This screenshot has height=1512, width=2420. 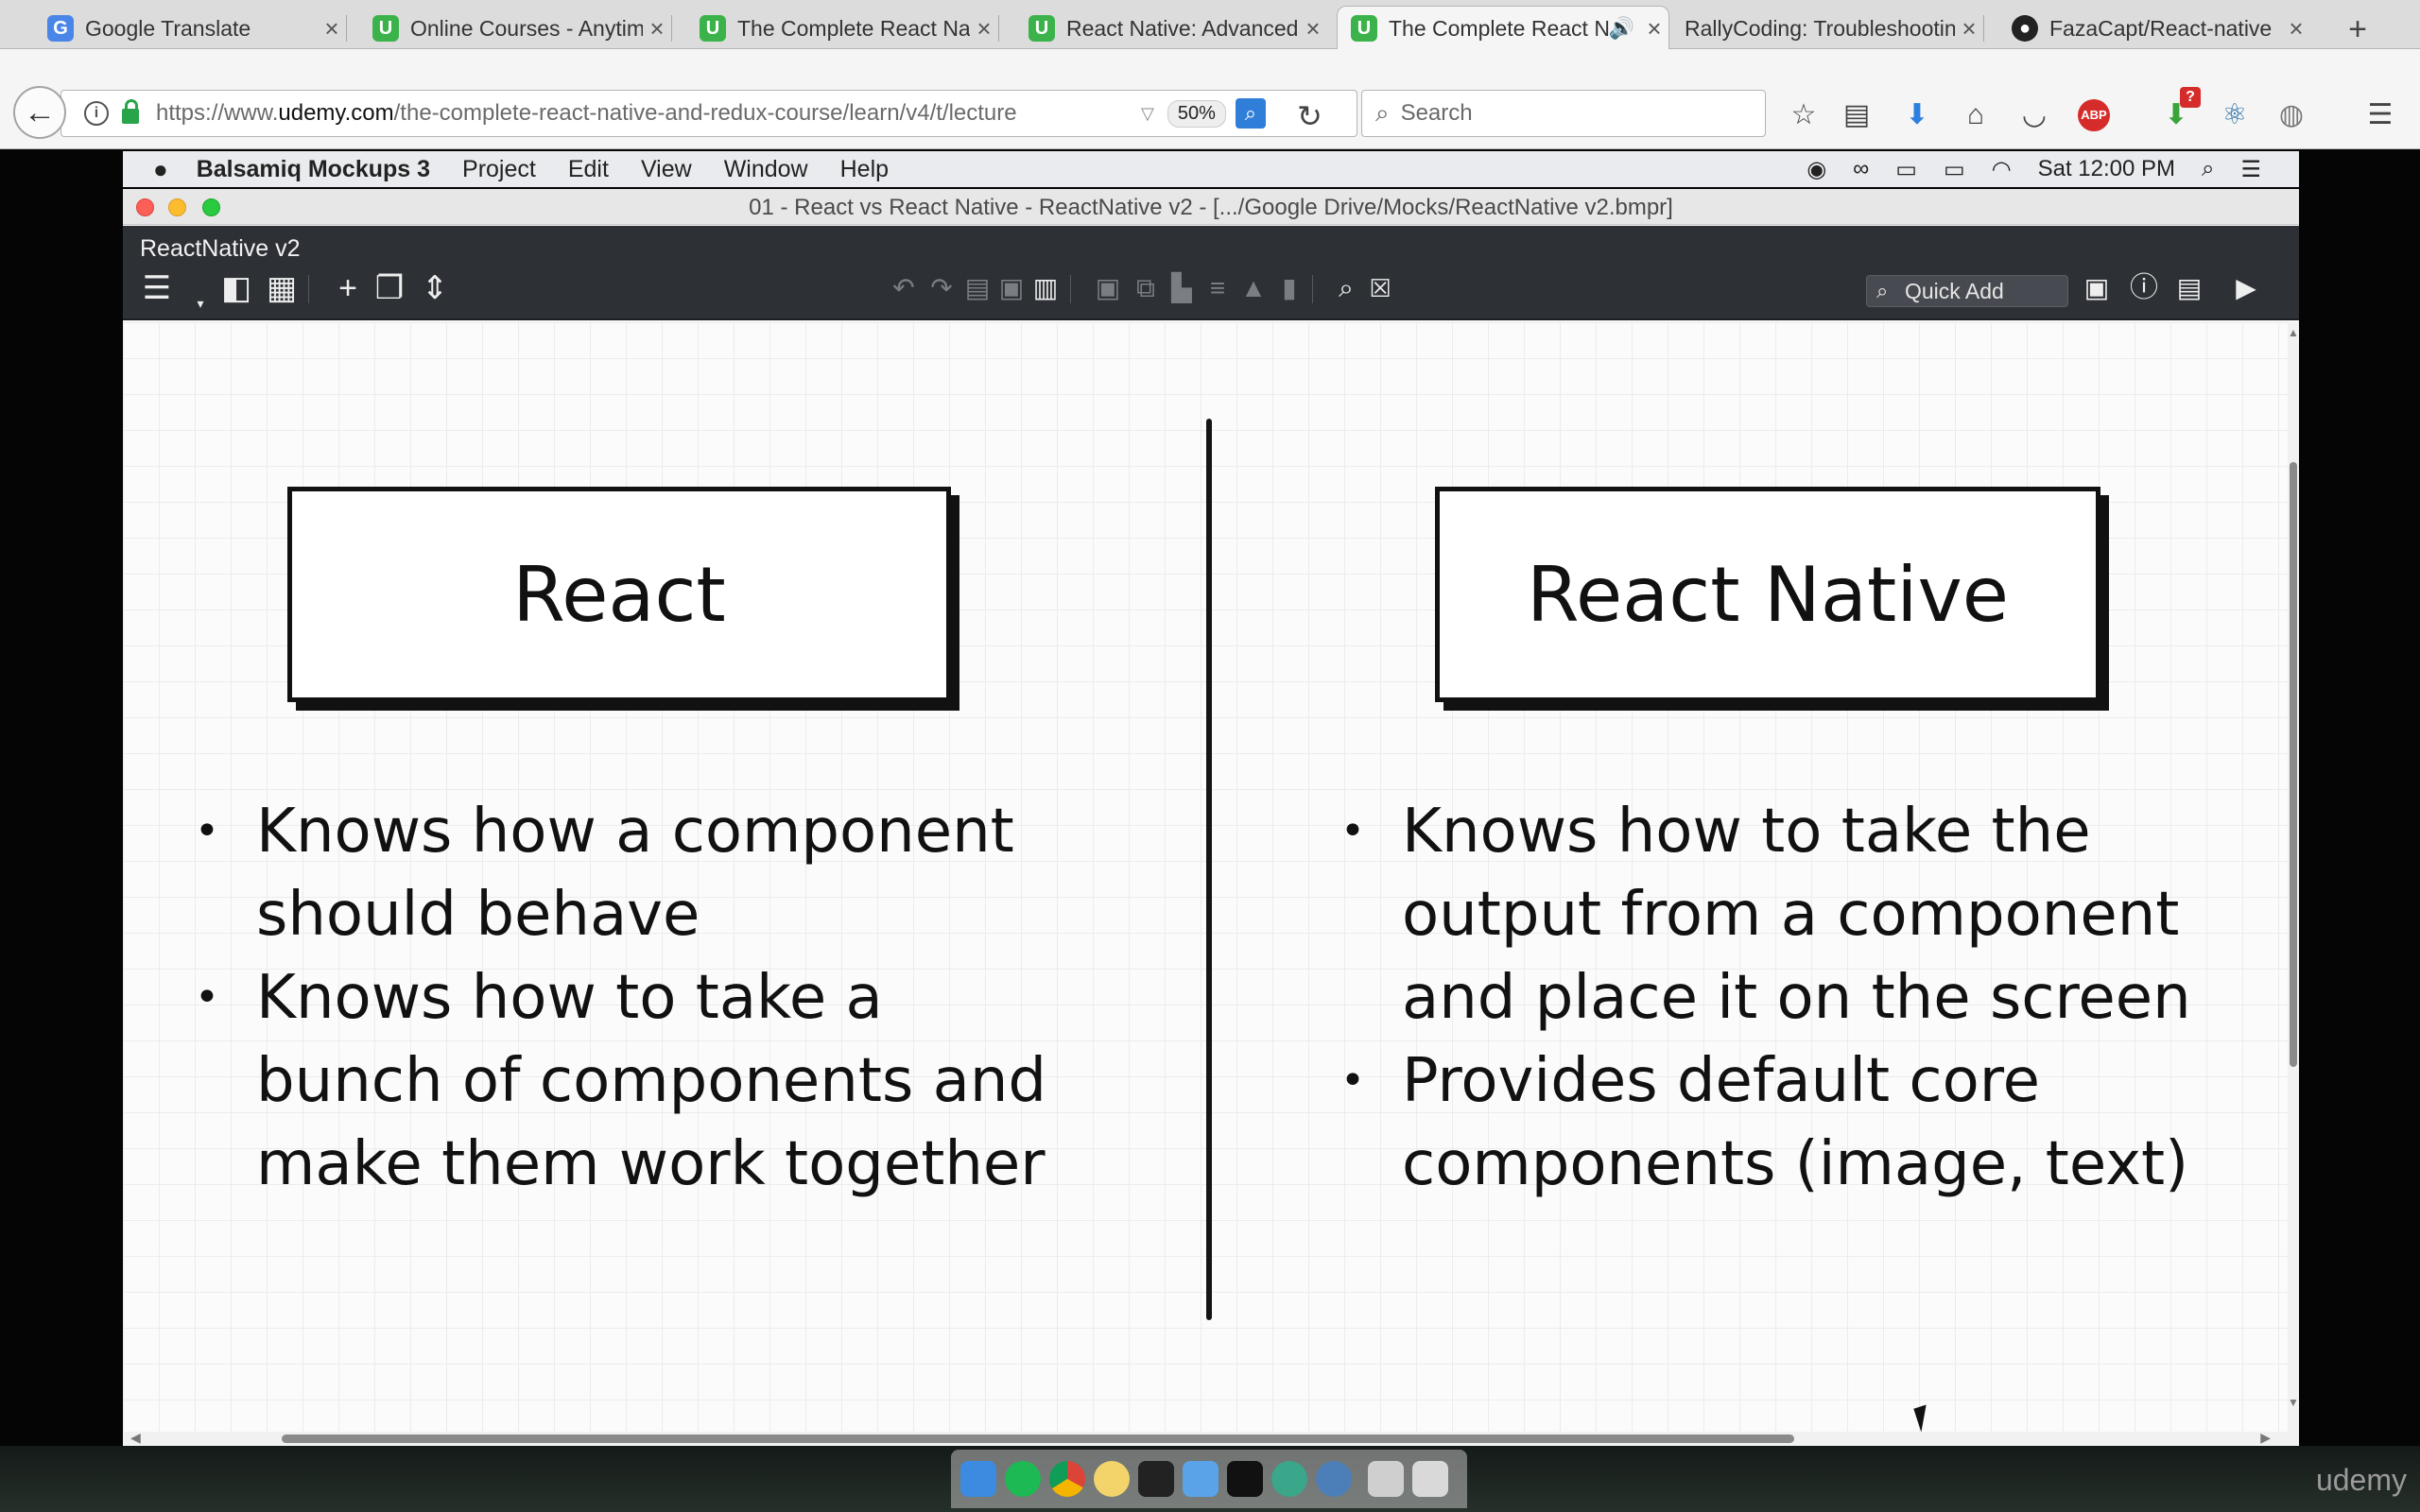 I want to click on info-icon: ⓘ, so click(x=2144, y=288).